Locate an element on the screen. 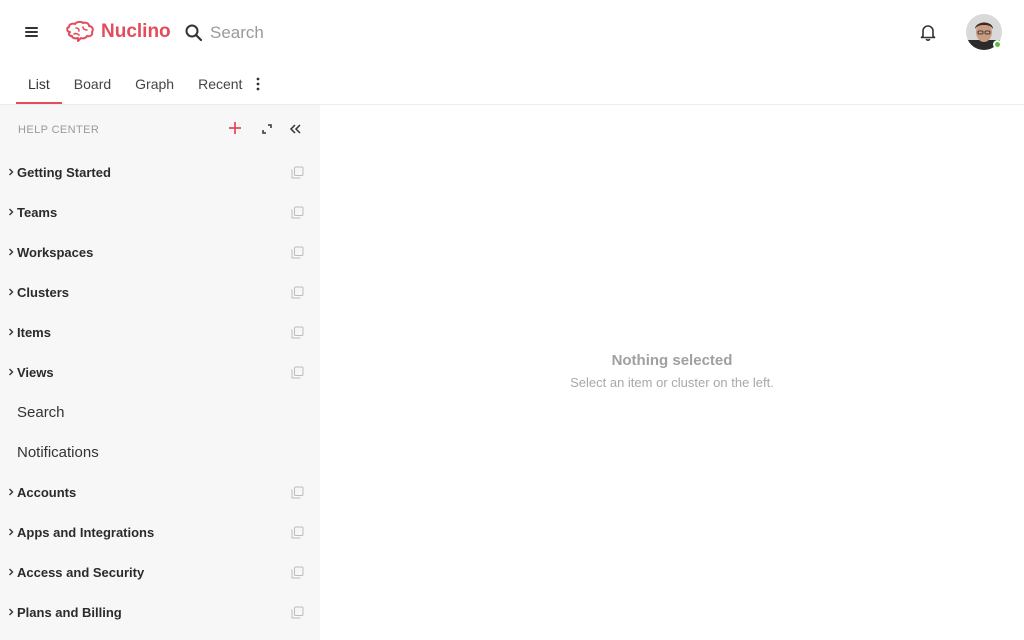  sidebar-item-notifications: Notifications is located at coordinates (160, 452).